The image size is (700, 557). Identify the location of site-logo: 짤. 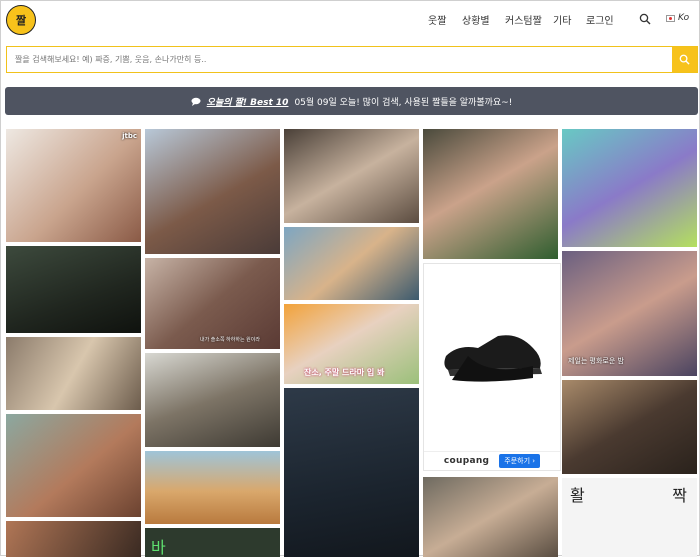
(21, 20).